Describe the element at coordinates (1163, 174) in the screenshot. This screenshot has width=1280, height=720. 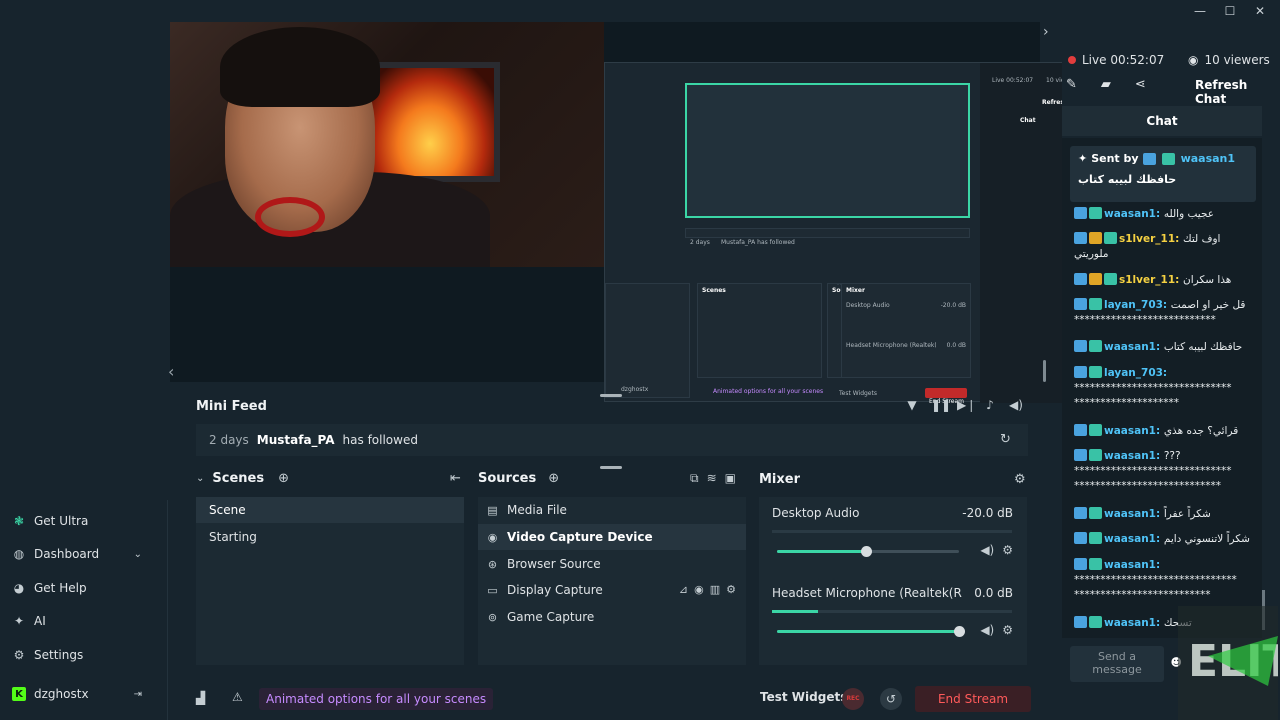
I see `pinned-message: ✦ Sent by waasan1 حافظك لبيبه كتاب` at that location.